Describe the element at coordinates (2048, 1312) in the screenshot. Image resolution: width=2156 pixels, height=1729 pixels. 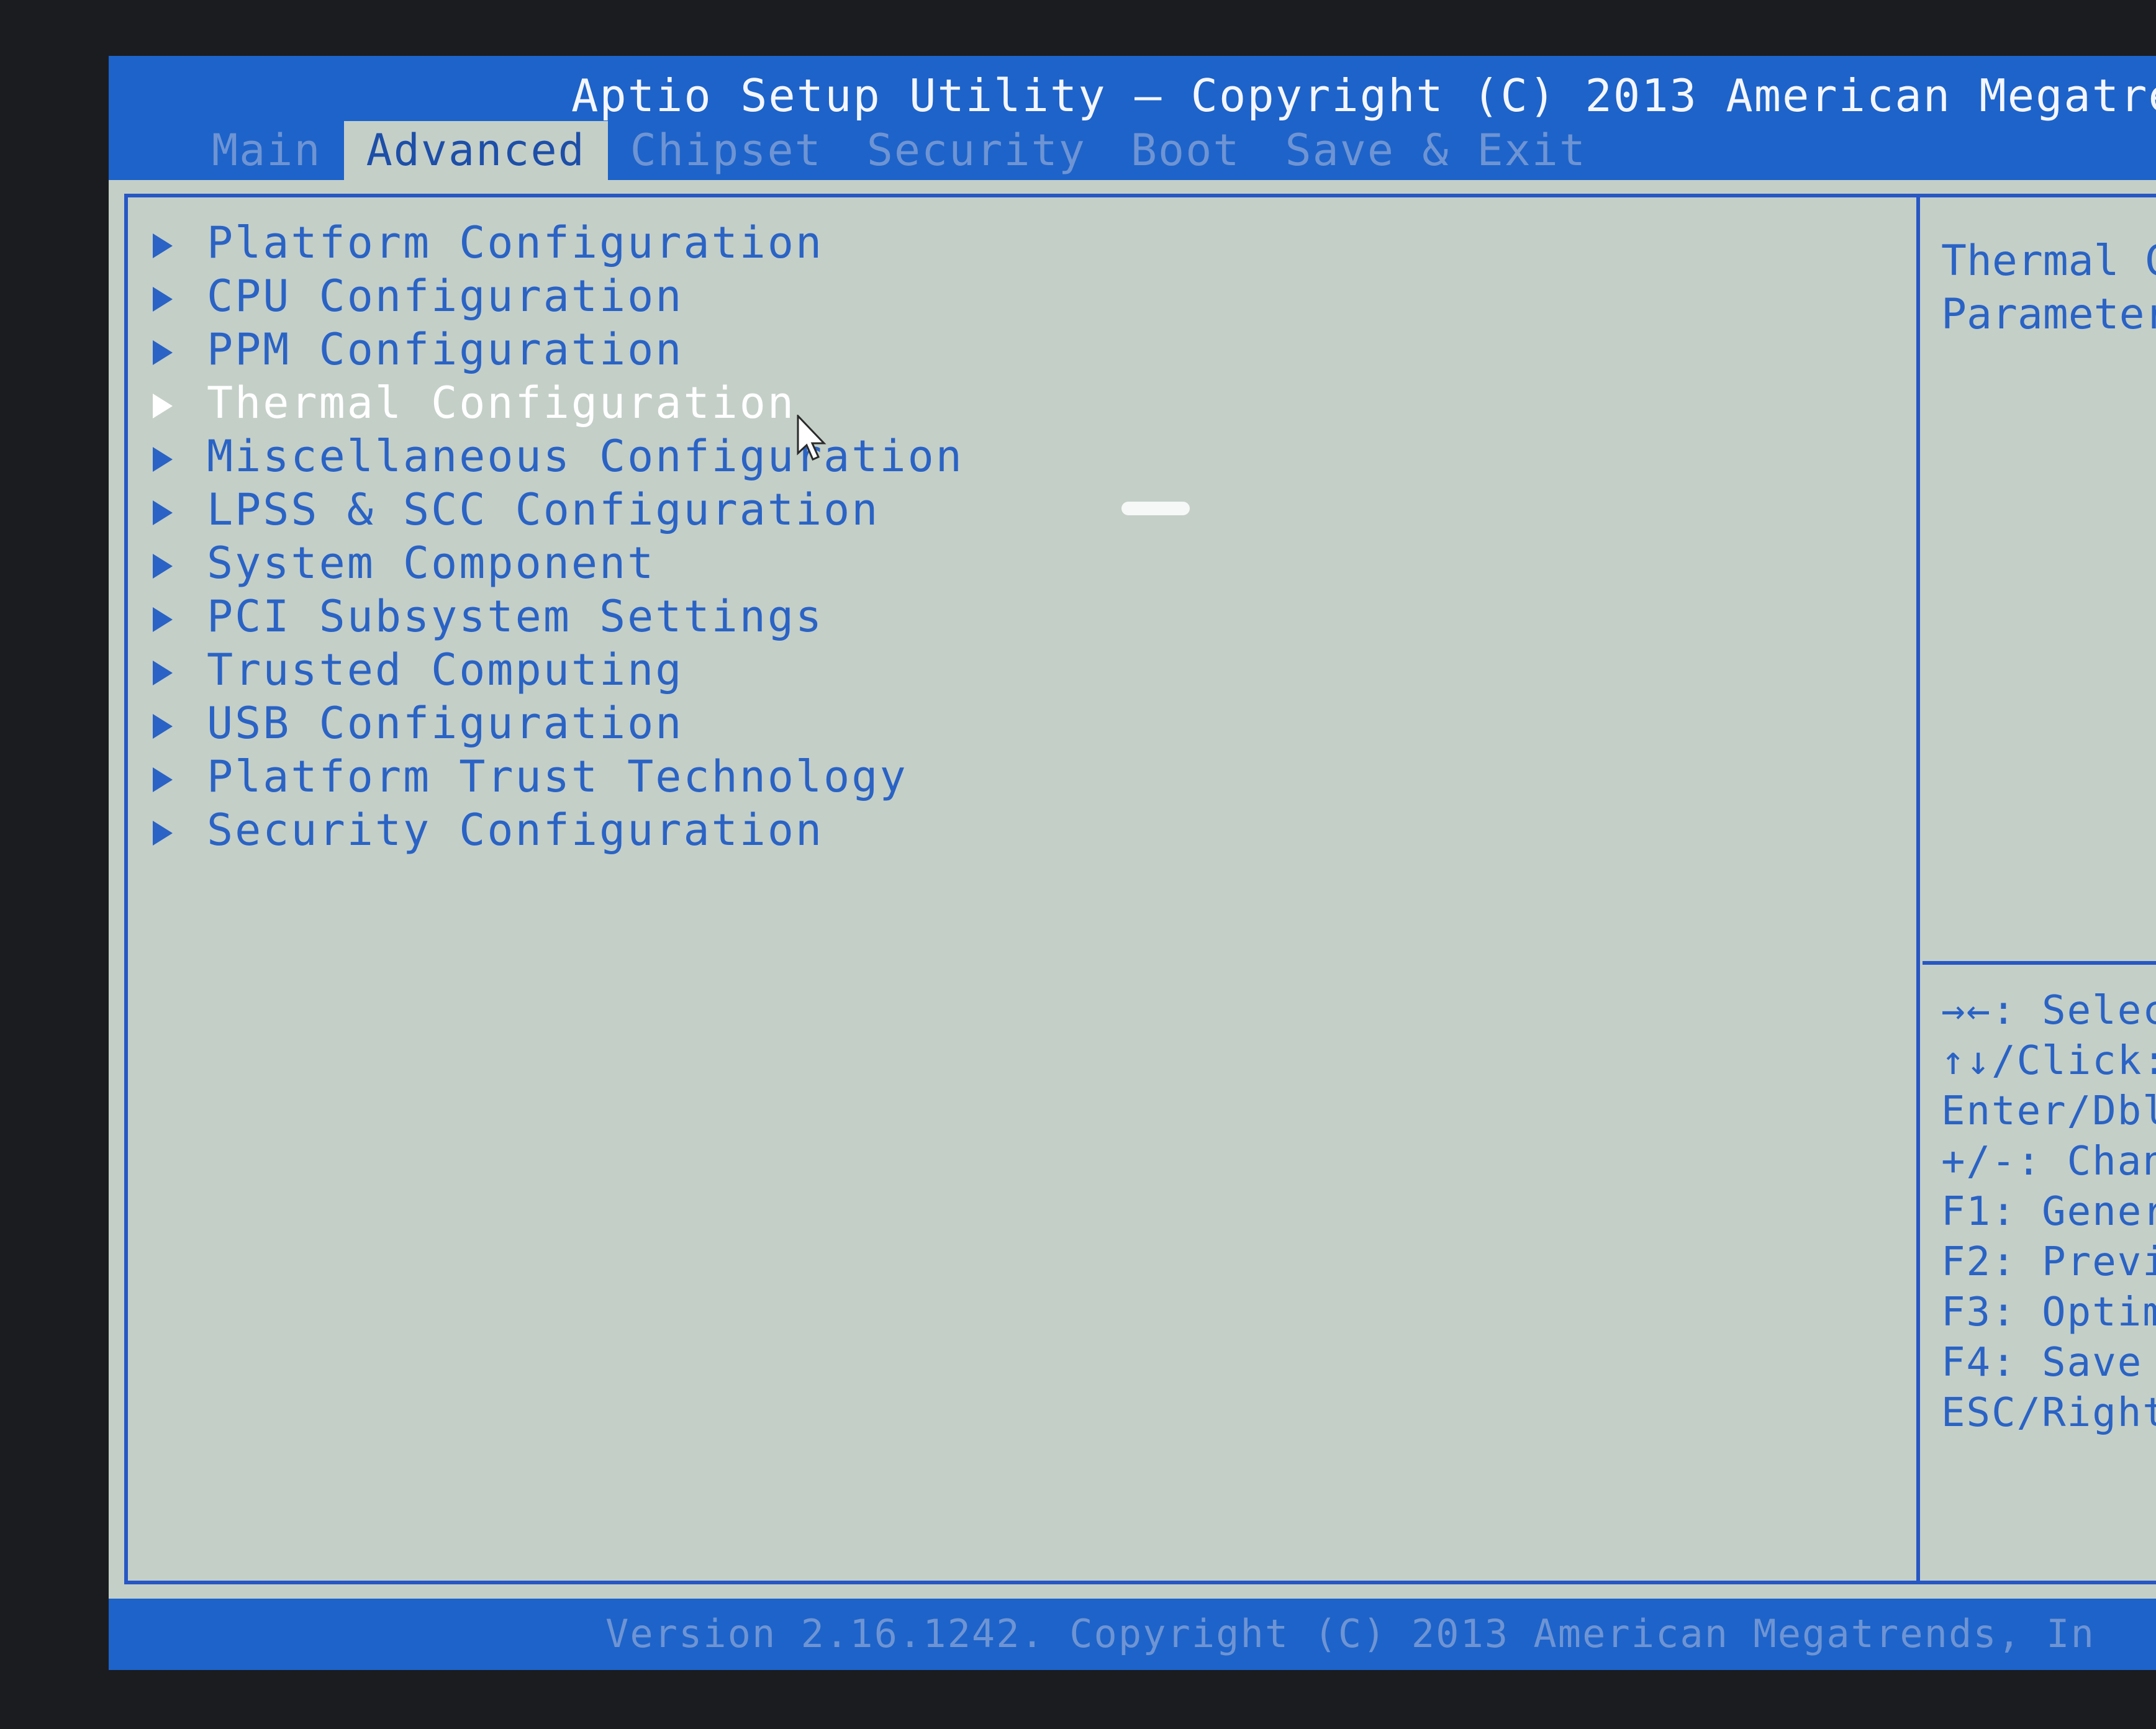
I see `key-hint-f3: F3: Optimiz` at that location.